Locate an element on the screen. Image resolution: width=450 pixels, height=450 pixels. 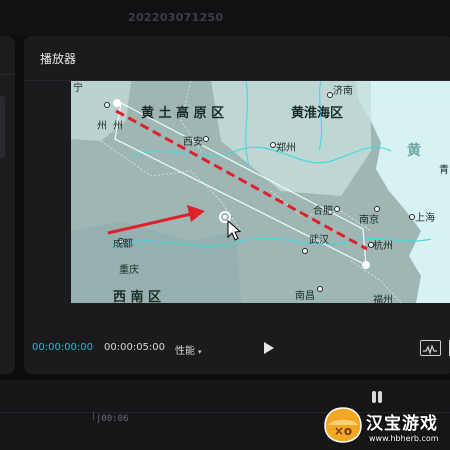
city-label-shanghai: 上海 is located at coordinates (425, 217).